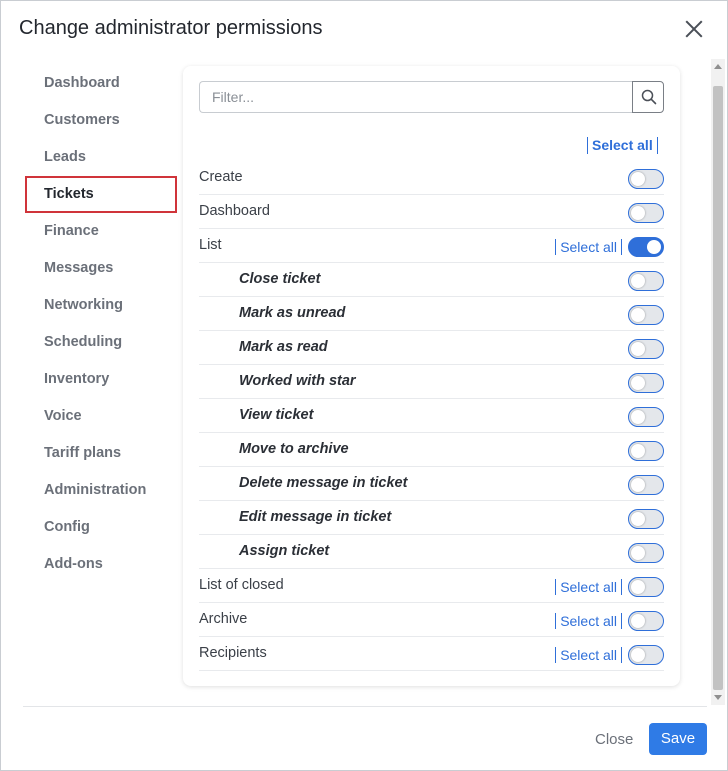  Describe the element at coordinates (101, 268) in the screenshot. I see `sidebar-item-messages: Messages` at that location.